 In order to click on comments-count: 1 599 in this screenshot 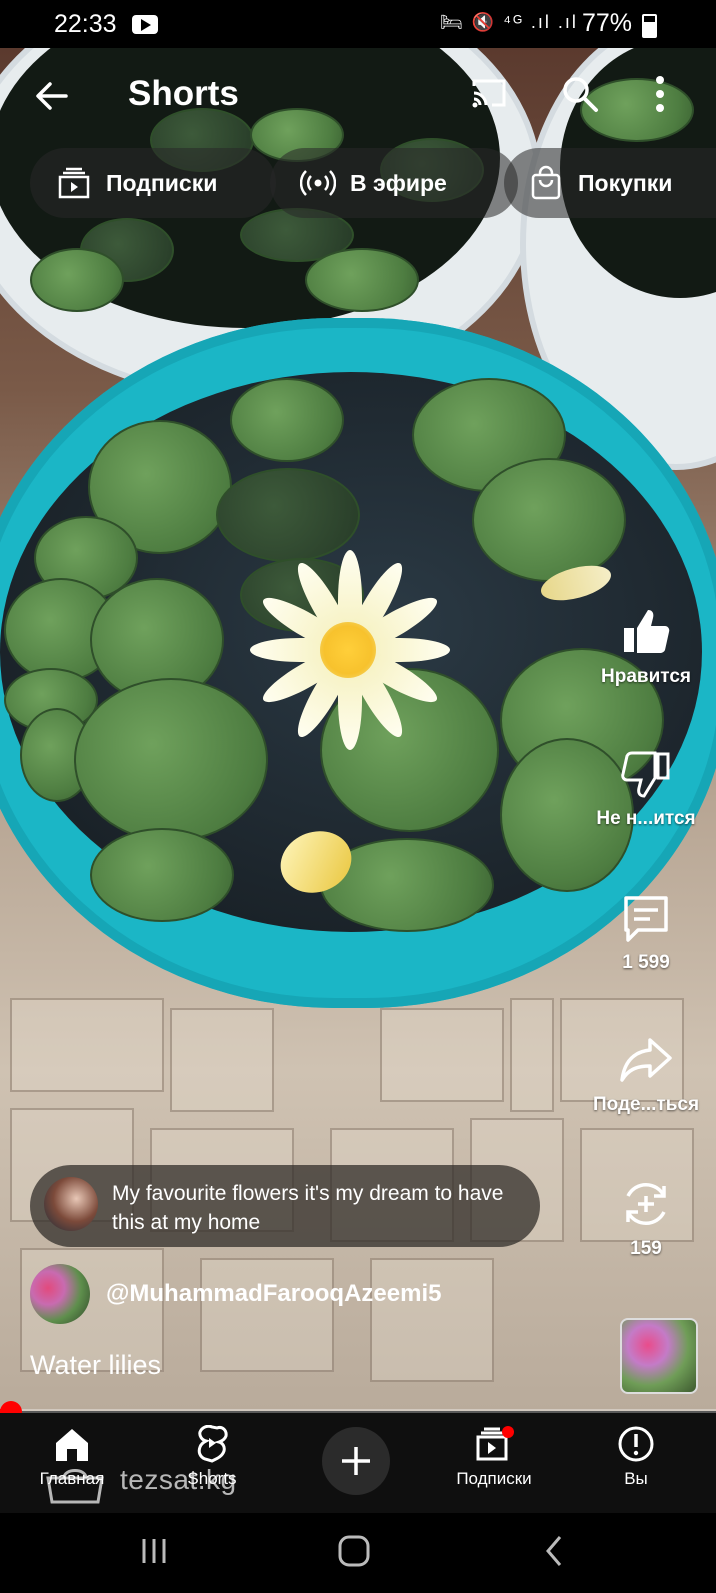, I will do `click(646, 962)`.